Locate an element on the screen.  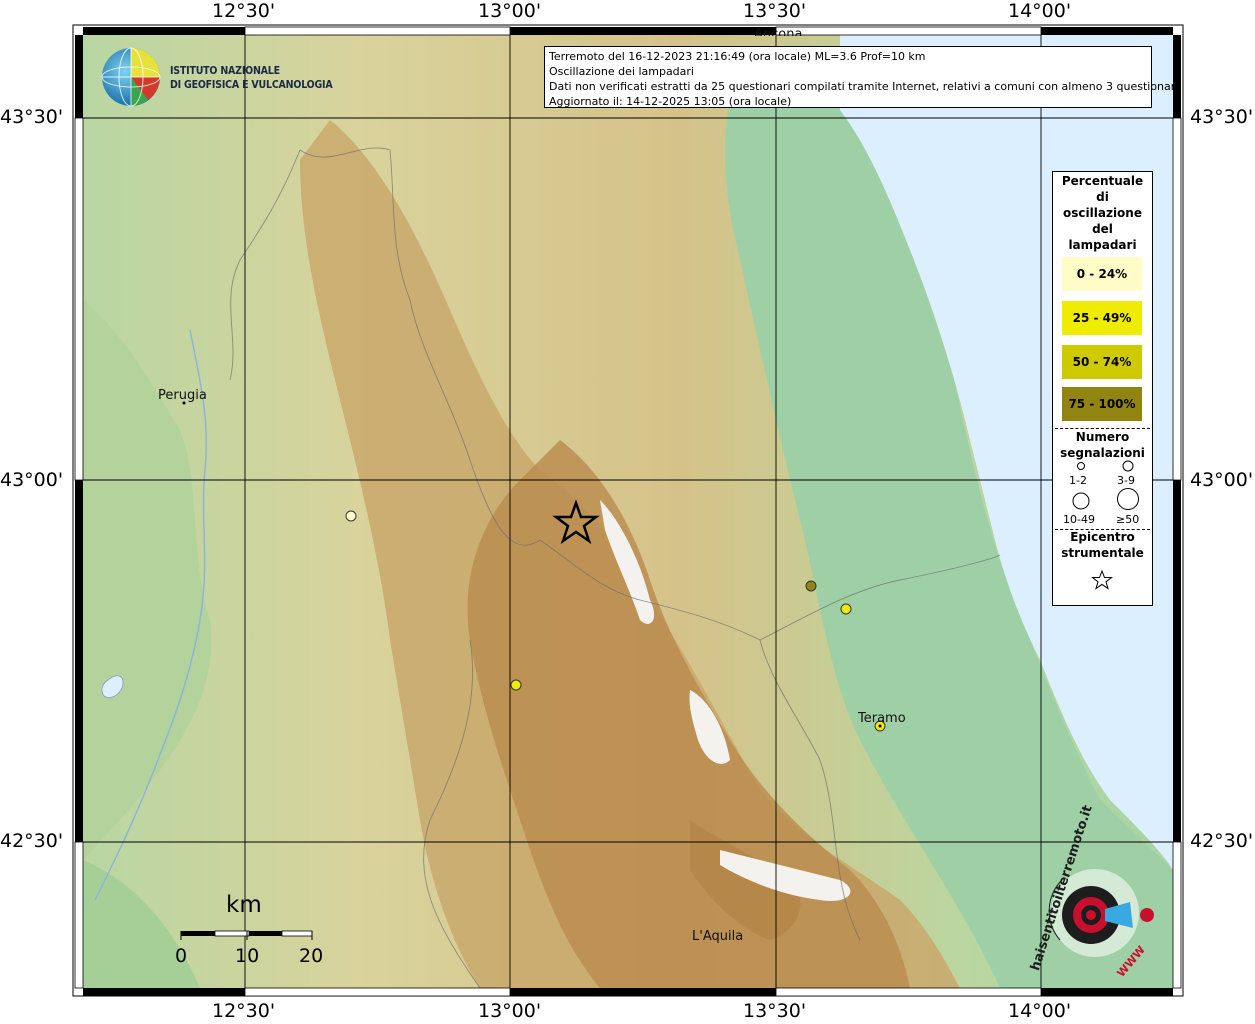
lon-label-top-1: 12°30' is located at coordinates (244, 11).